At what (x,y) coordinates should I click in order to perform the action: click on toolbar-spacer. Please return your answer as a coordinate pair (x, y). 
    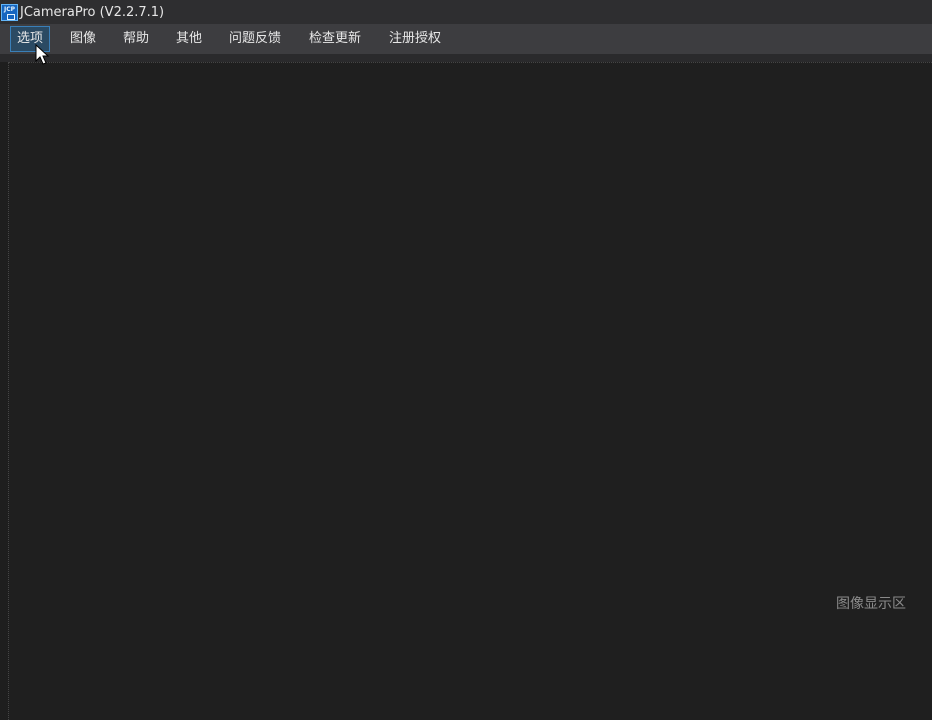
    Looking at the image, I should click on (466, 58).